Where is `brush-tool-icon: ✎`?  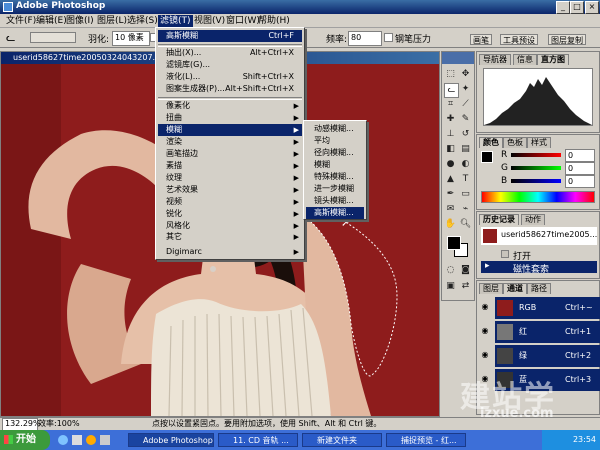 brush-tool-icon: ✎ is located at coordinates (465, 119).